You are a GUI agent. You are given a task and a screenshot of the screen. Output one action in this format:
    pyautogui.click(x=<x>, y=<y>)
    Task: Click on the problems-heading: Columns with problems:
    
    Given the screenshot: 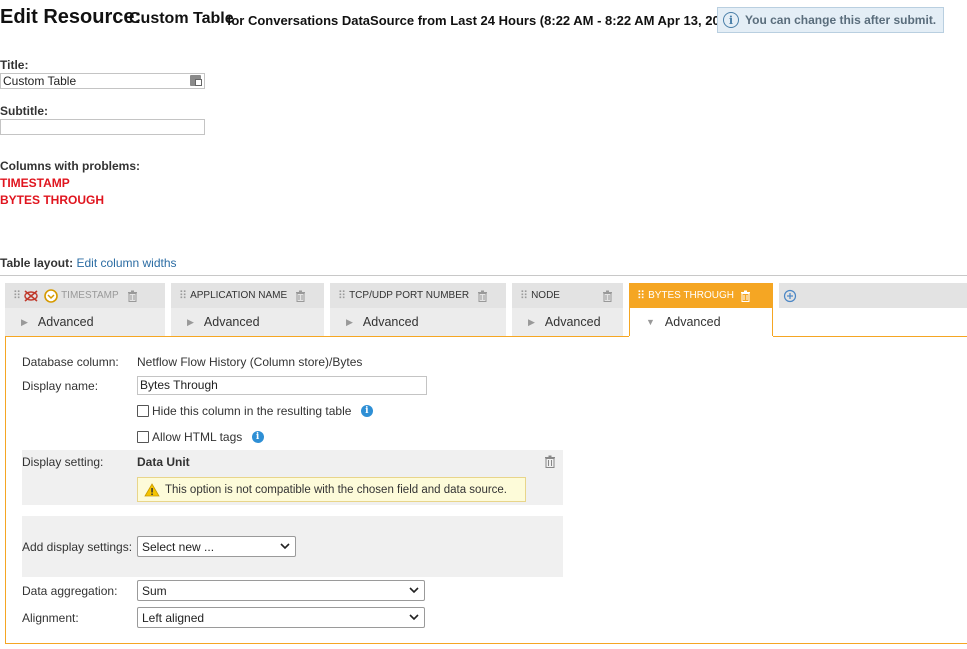 What is the action you would take?
    pyautogui.click(x=70, y=166)
    